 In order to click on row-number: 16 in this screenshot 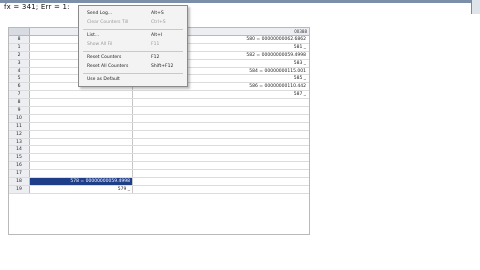, I will do `click(19, 166)`.